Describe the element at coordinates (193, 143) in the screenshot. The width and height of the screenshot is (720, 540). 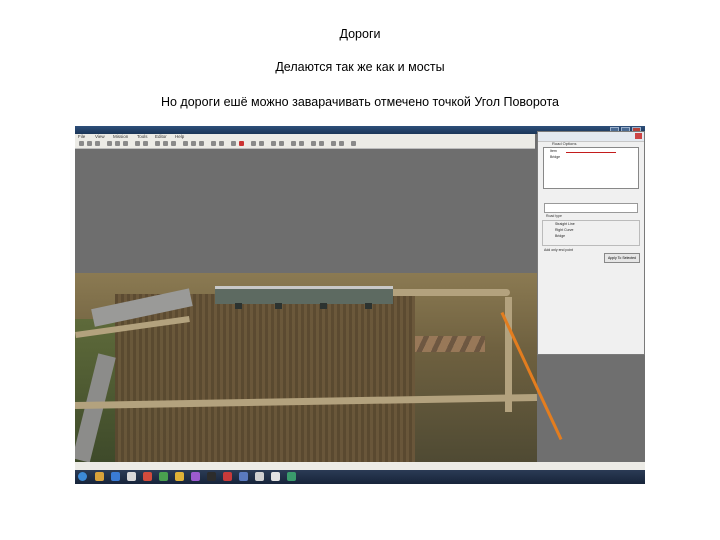
I see `object-icon` at that location.